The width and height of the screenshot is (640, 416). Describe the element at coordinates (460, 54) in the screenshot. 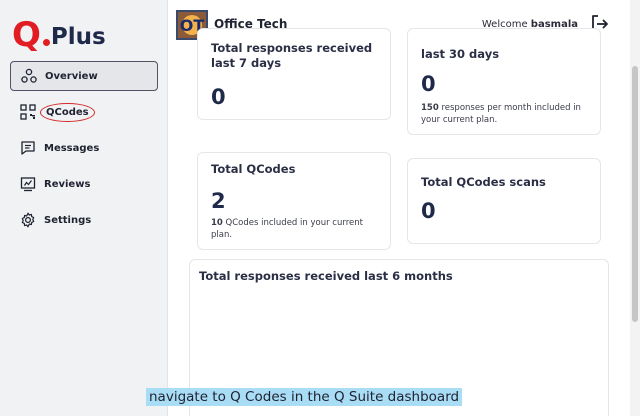

I see `card-title: last 30 days` at that location.